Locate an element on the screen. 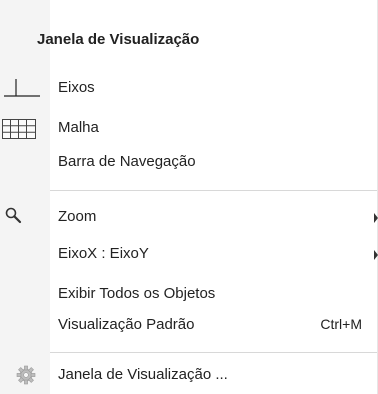 The width and height of the screenshot is (378, 394). menu-item-xaxis-yaxis: EixoX : EixoY is located at coordinates (189, 255).